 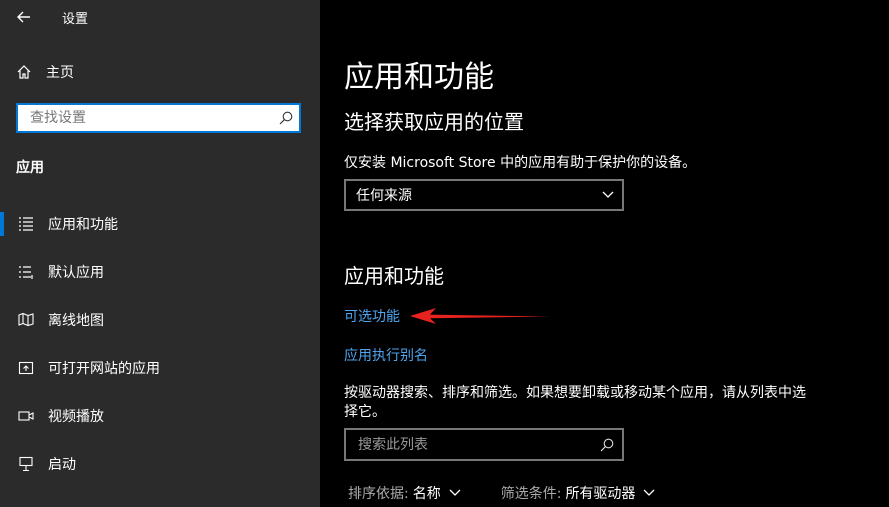 I want to click on app-source-value: 任何来源, so click(x=384, y=196).